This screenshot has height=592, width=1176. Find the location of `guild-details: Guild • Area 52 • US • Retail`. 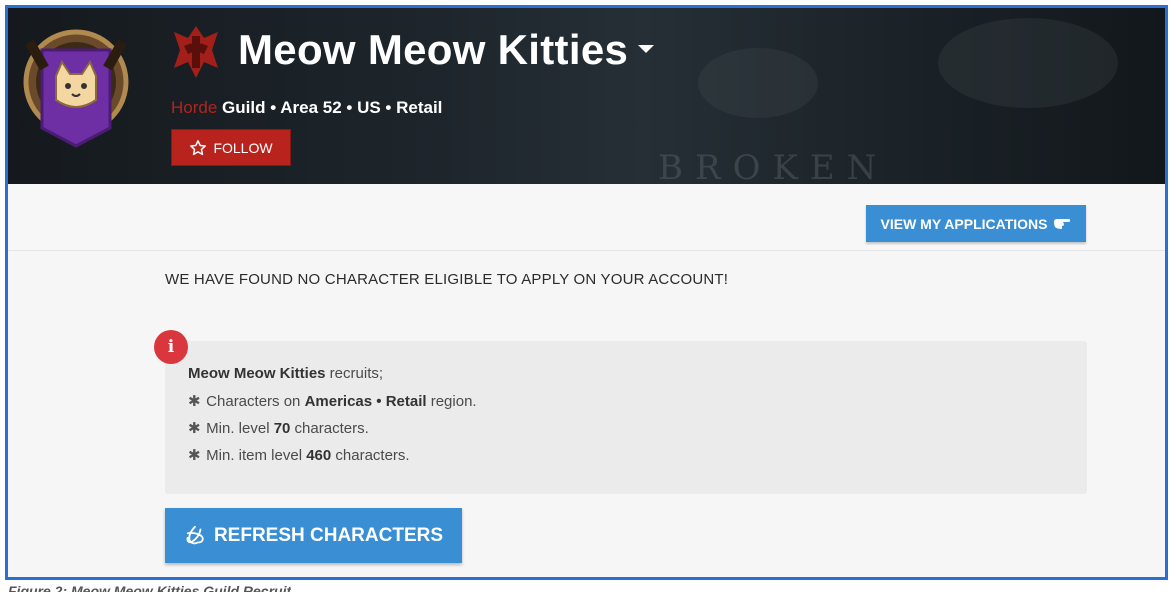

guild-details: Guild • Area 52 • US • Retail is located at coordinates (332, 107).